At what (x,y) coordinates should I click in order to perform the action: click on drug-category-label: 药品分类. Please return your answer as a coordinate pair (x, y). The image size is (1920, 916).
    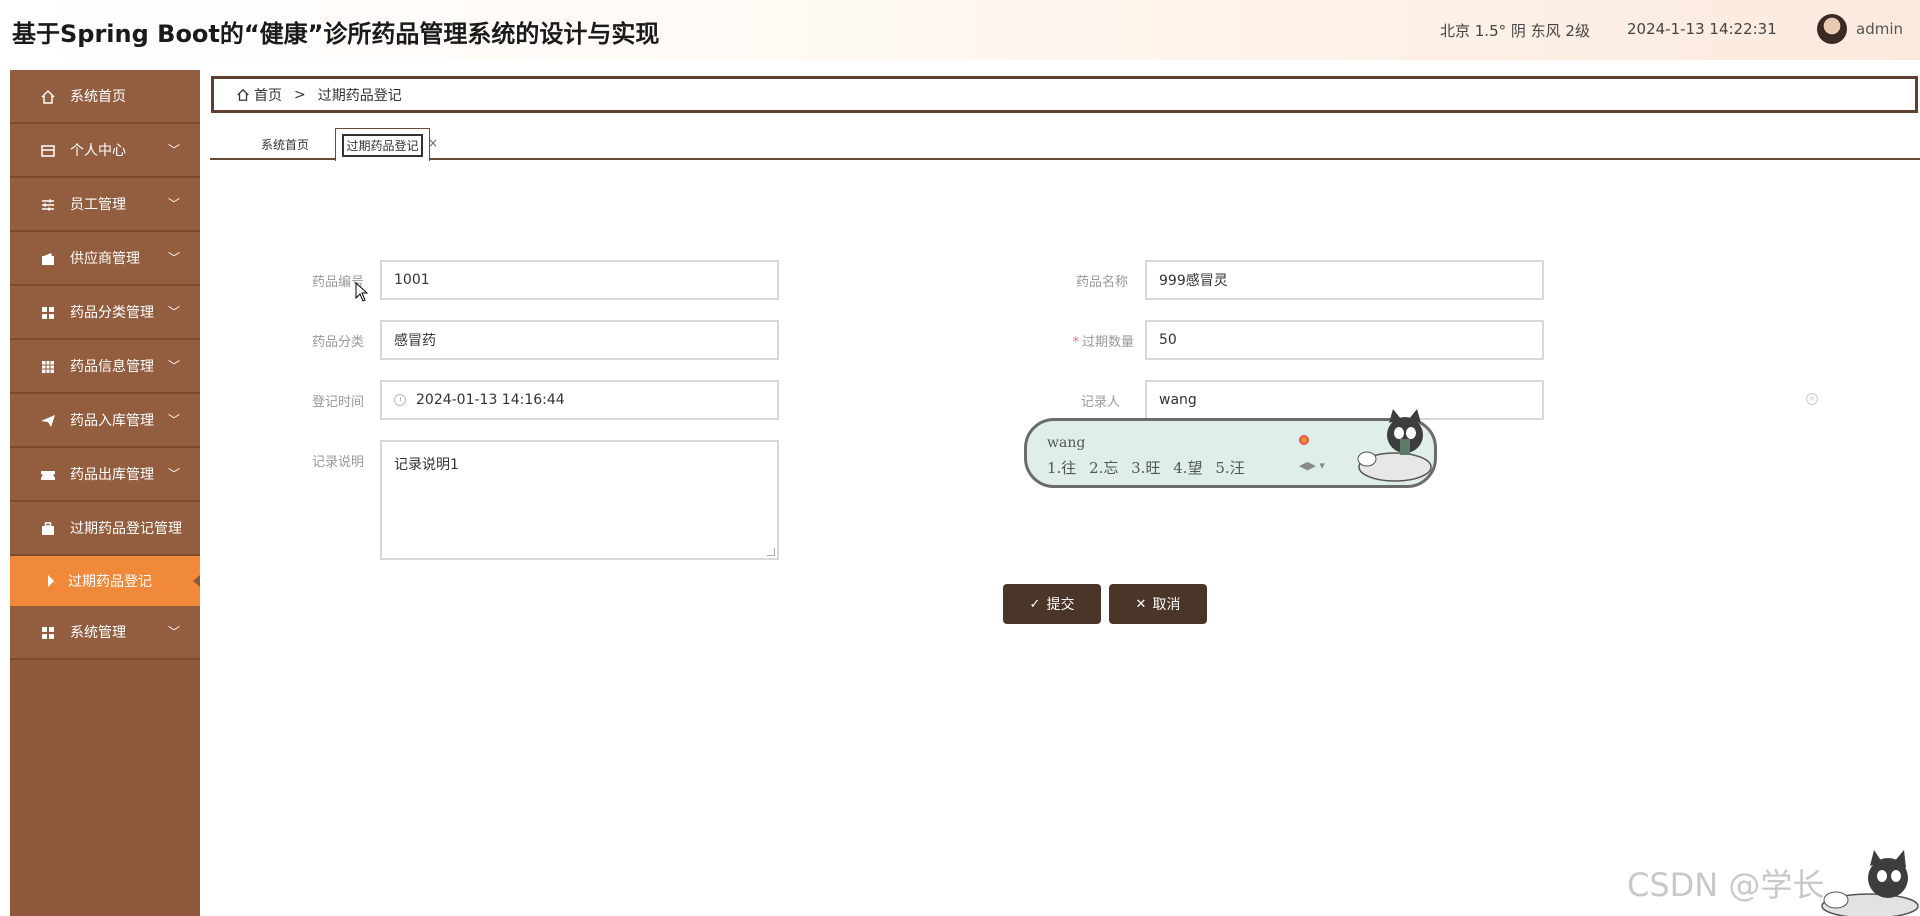
    Looking at the image, I should click on (337, 342).